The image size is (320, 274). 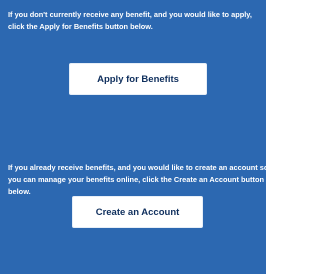 What do you see at coordinates (137, 212) in the screenshot?
I see `create-account-button: Create an Account` at bounding box center [137, 212].